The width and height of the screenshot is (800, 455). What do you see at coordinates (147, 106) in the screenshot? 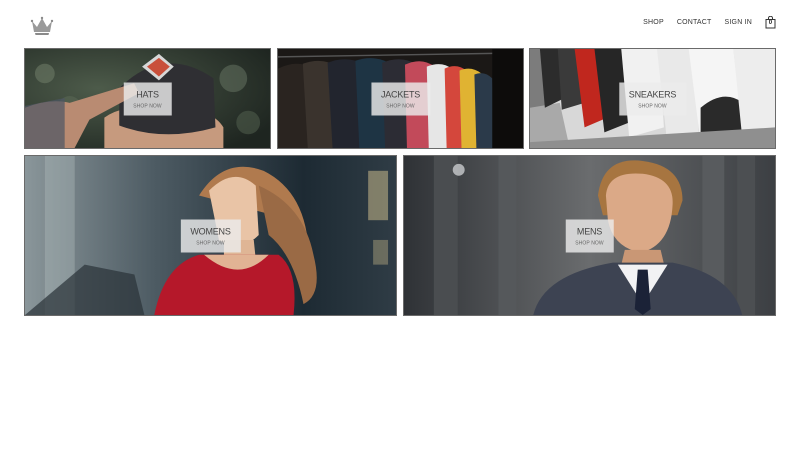
I see `hats-shop-now: SHOP NOW` at bounding box center [147, 106].